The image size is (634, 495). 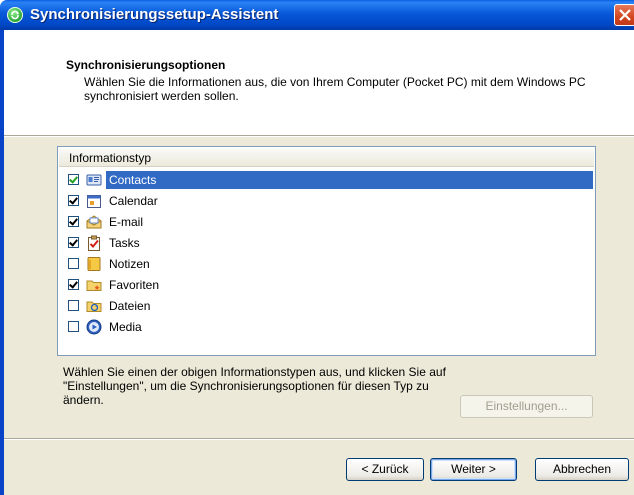 What do you see at coordinates (94, 180) in the screenshot?
I see `contacts-card-icon` at bounding box center [94, 180].